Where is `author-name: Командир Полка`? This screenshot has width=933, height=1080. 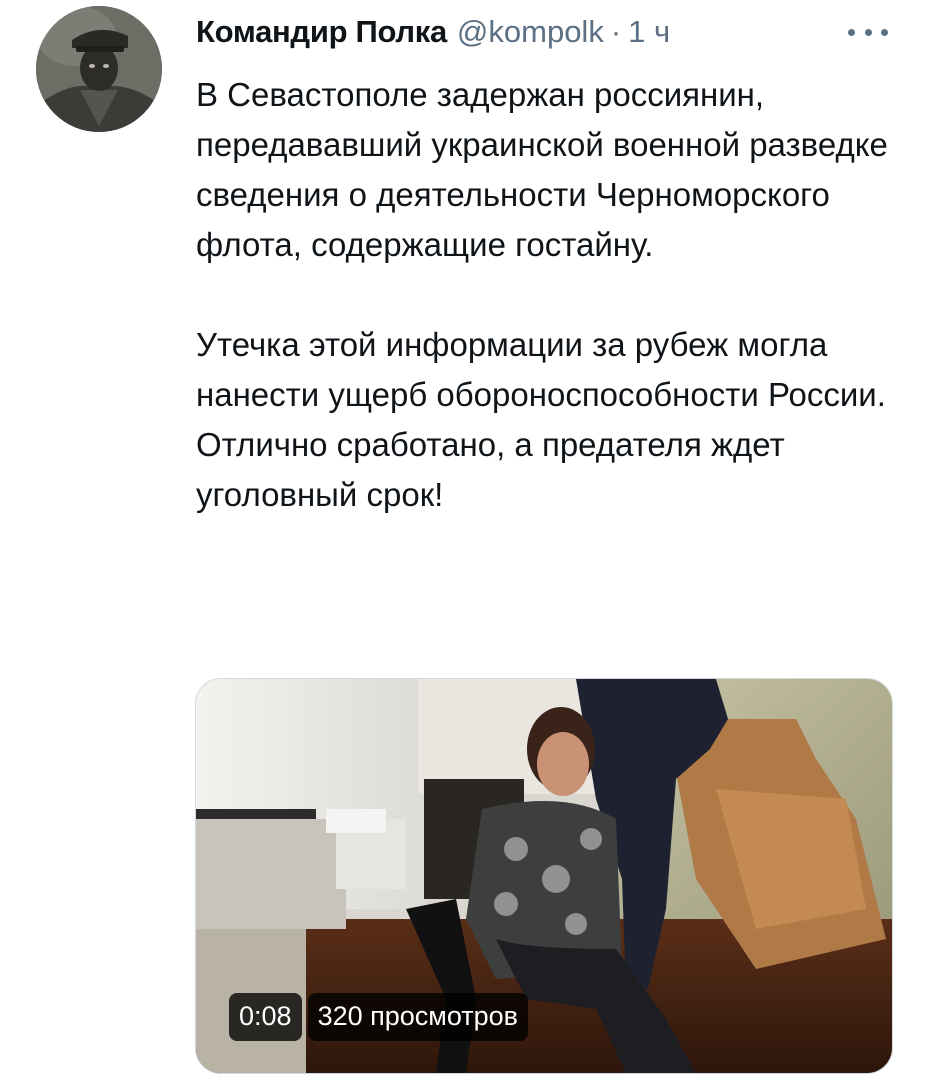
author-name: Командир Полка is located at coordinates (321, 32).